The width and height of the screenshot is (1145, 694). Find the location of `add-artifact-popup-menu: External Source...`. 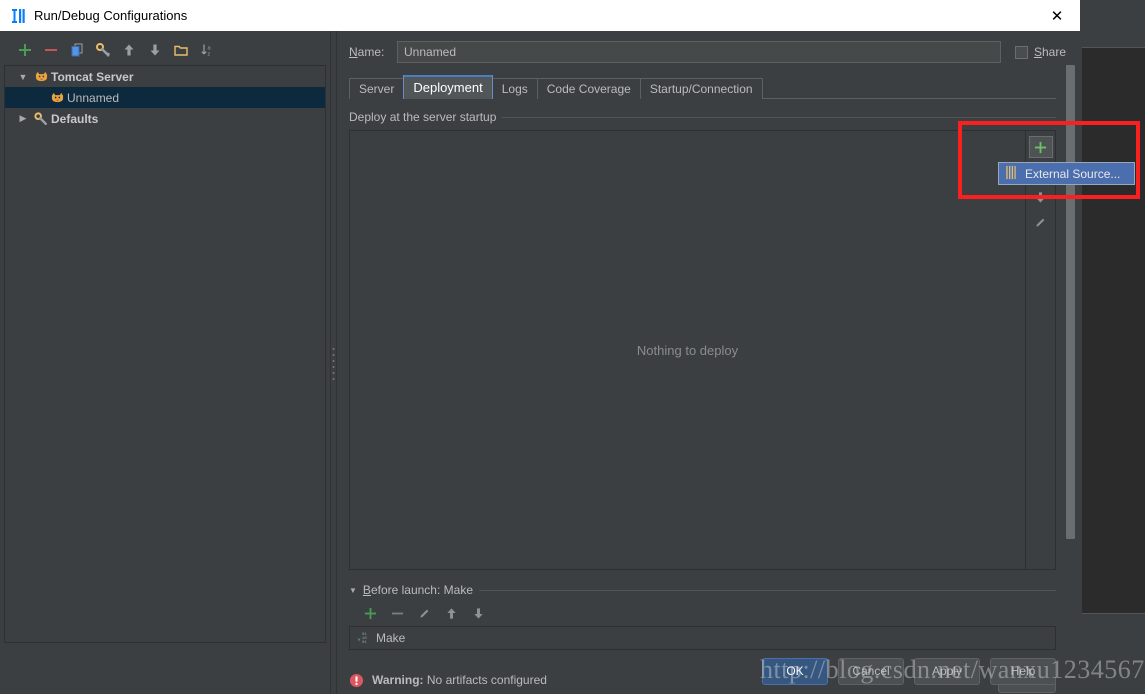

add-artifact-popup-menu: External Source... is located at coordinates (1066, 173).